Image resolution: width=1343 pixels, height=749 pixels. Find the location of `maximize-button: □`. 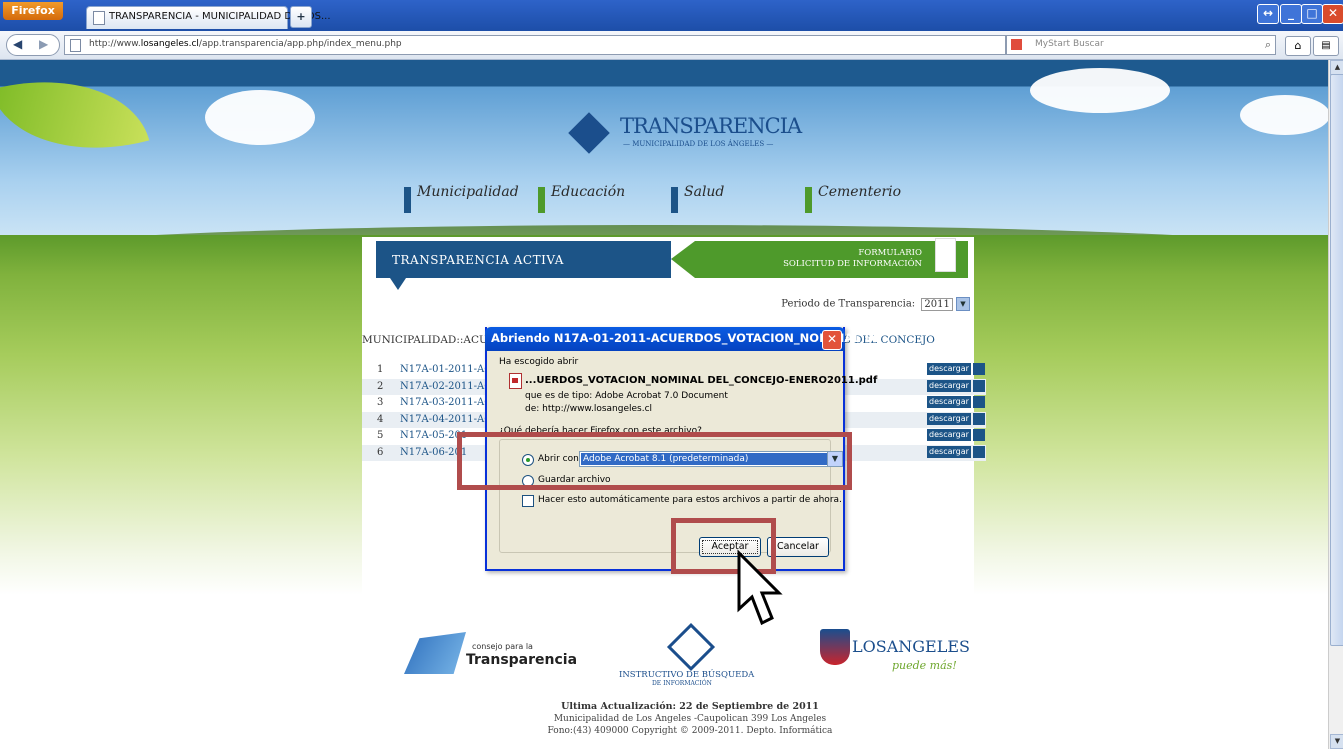

maximize-button: □ is located at coordinates (1312, 14).